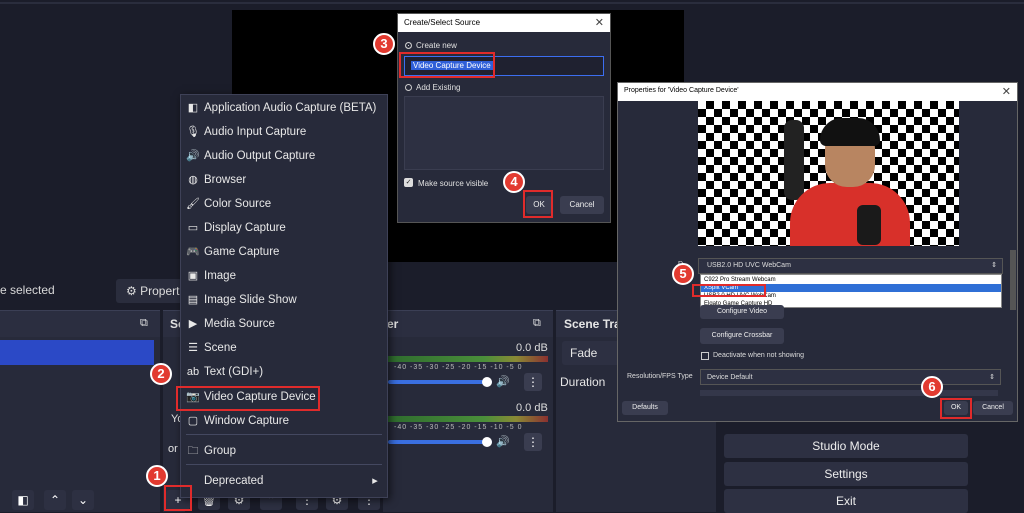 The height and width of the screenshot is (513, 1024). What do you see at coordinates (749, 265) in the screenshot?
I see `device-dropdown-value: USB2.0 HD UVC WebCam` at bounding box center [749, 265].